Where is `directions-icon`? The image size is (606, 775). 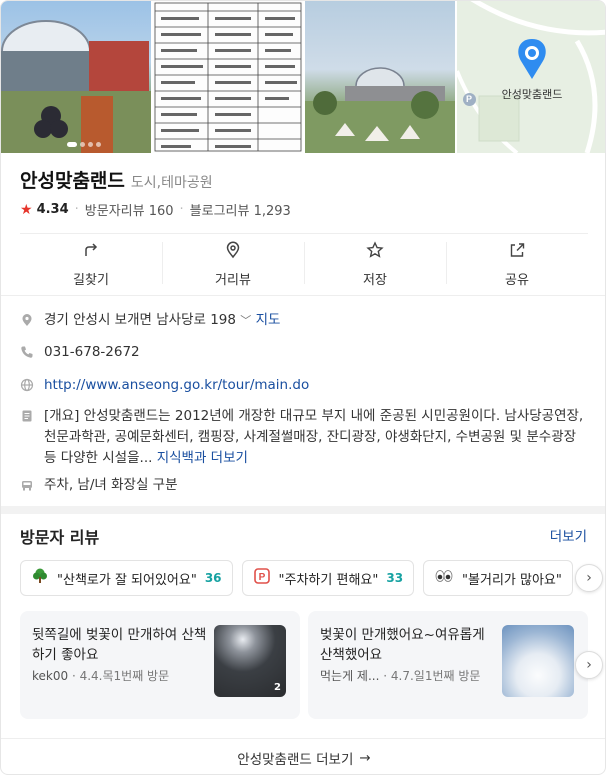 directions-icon is located at coordinates (91, 252).